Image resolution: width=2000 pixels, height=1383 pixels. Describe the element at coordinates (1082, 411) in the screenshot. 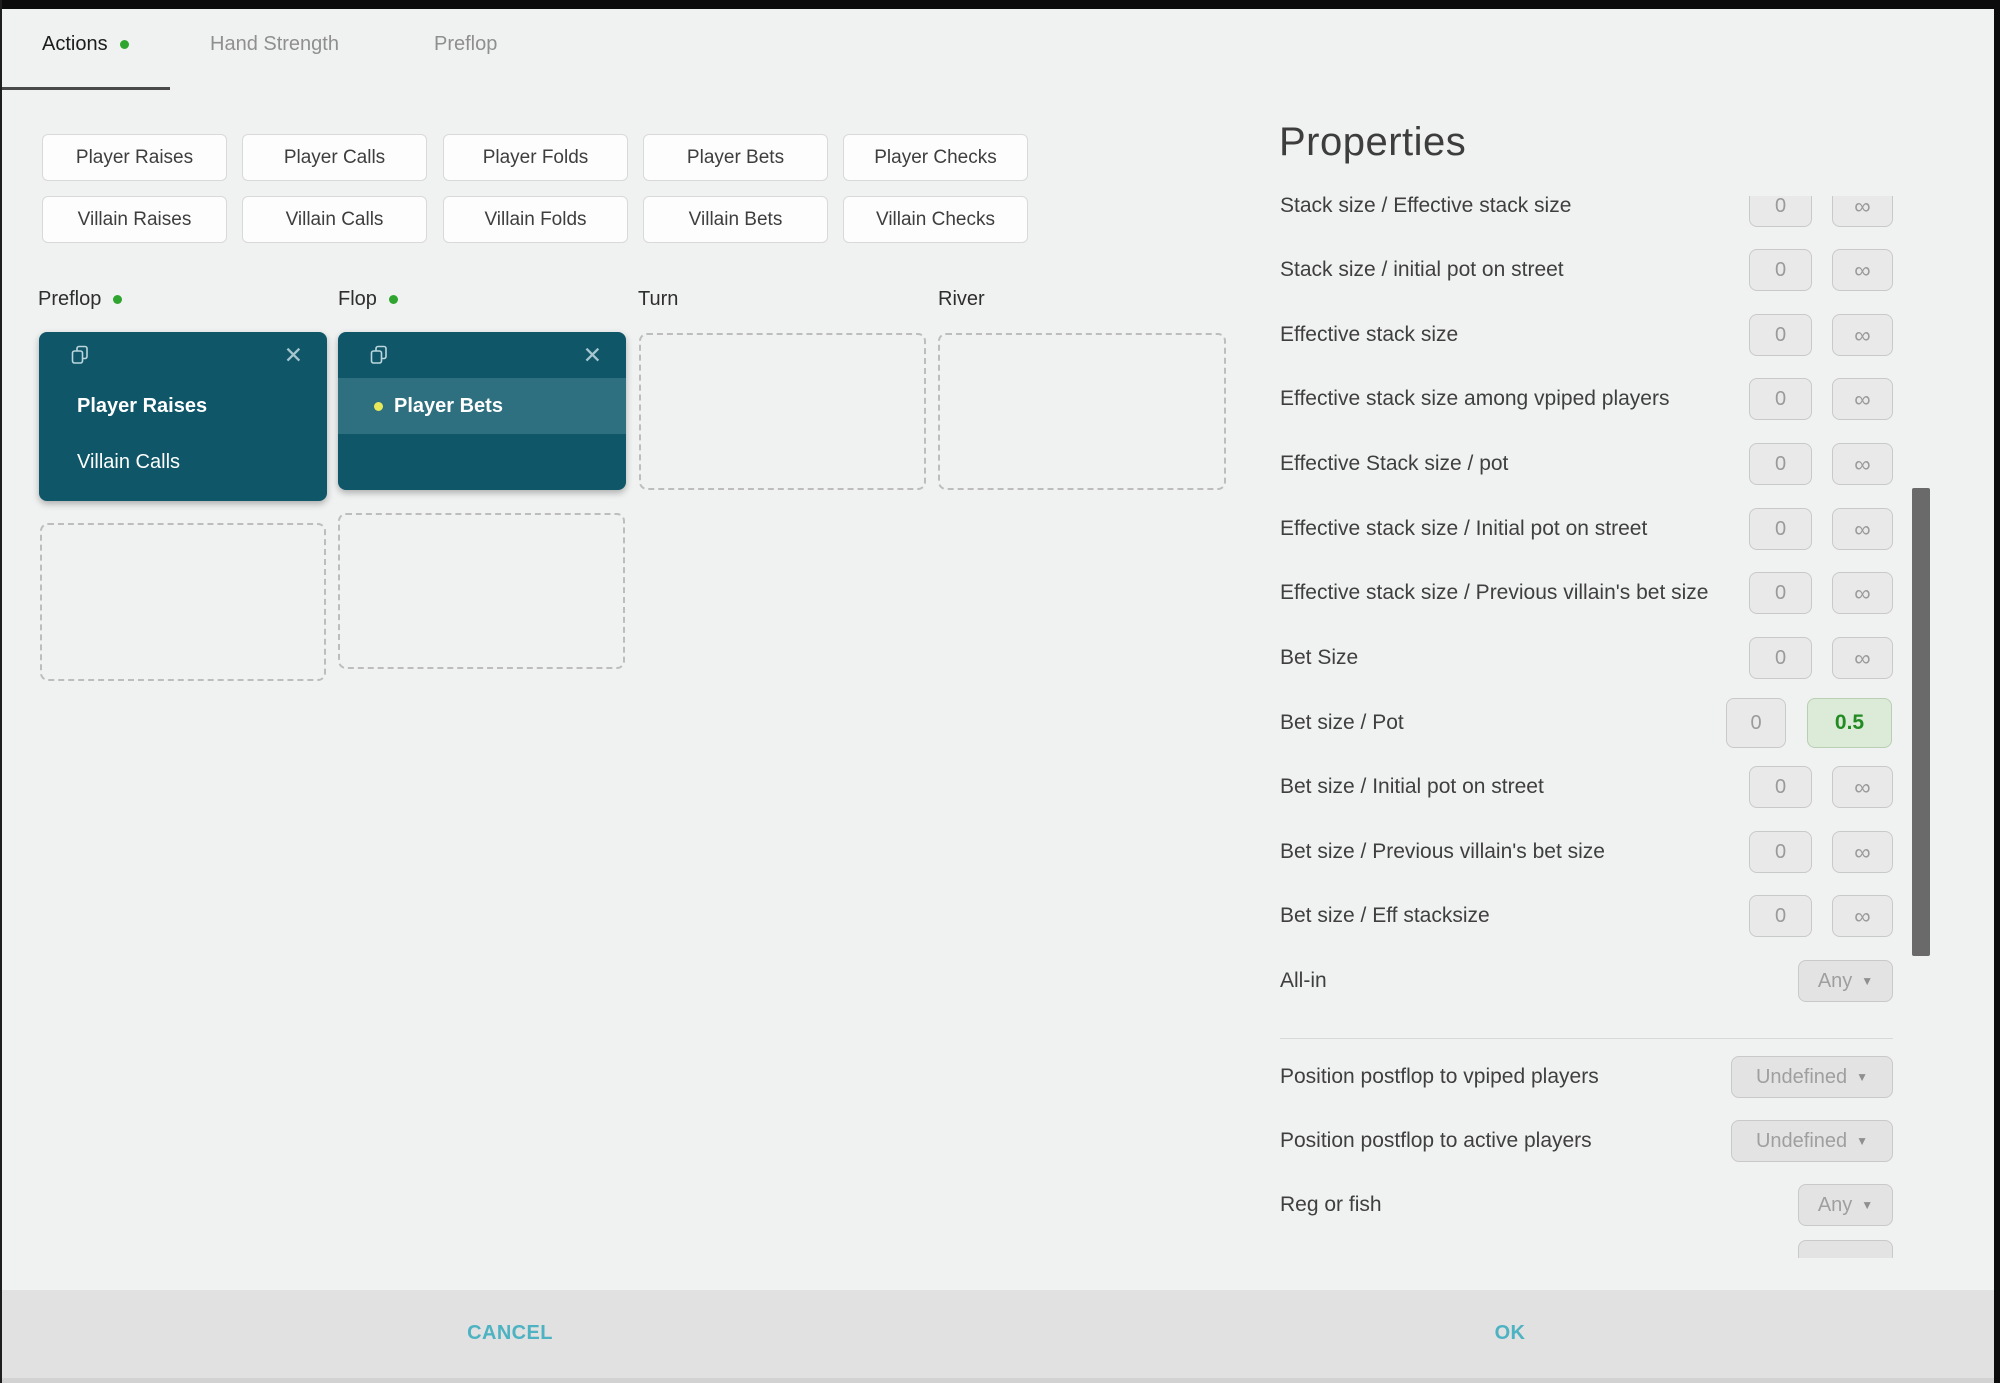

I see `river-empty-slot` at that location.